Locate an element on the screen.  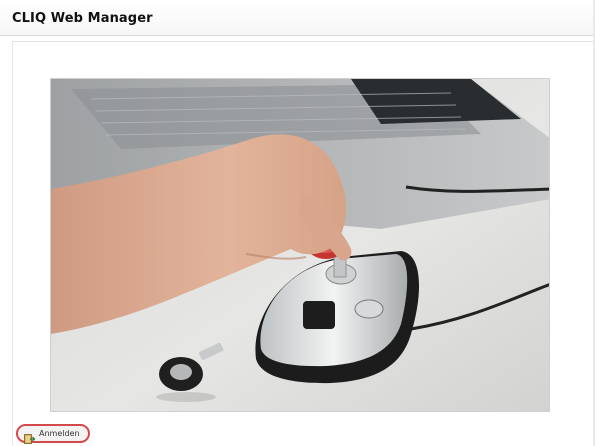
login-label: Anmelden is located at coordinates (59, 433).